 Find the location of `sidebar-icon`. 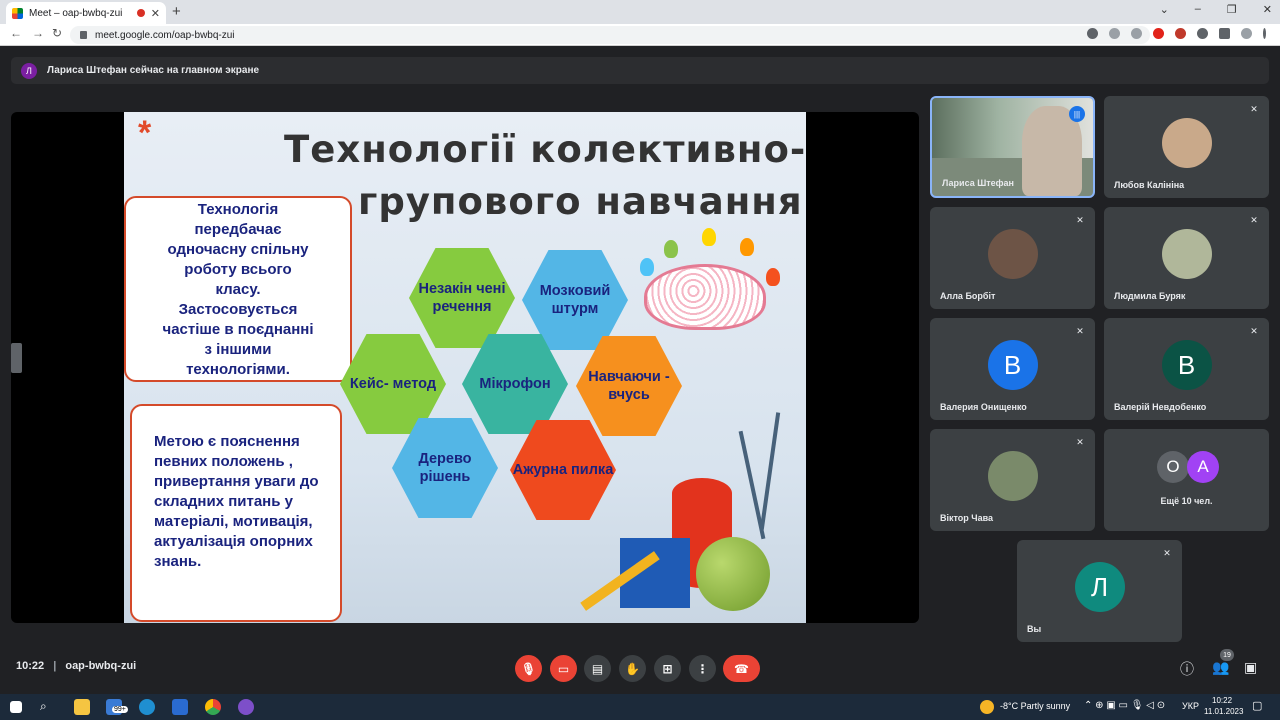

sidebar-icon is located at coordinates (1224, 33).